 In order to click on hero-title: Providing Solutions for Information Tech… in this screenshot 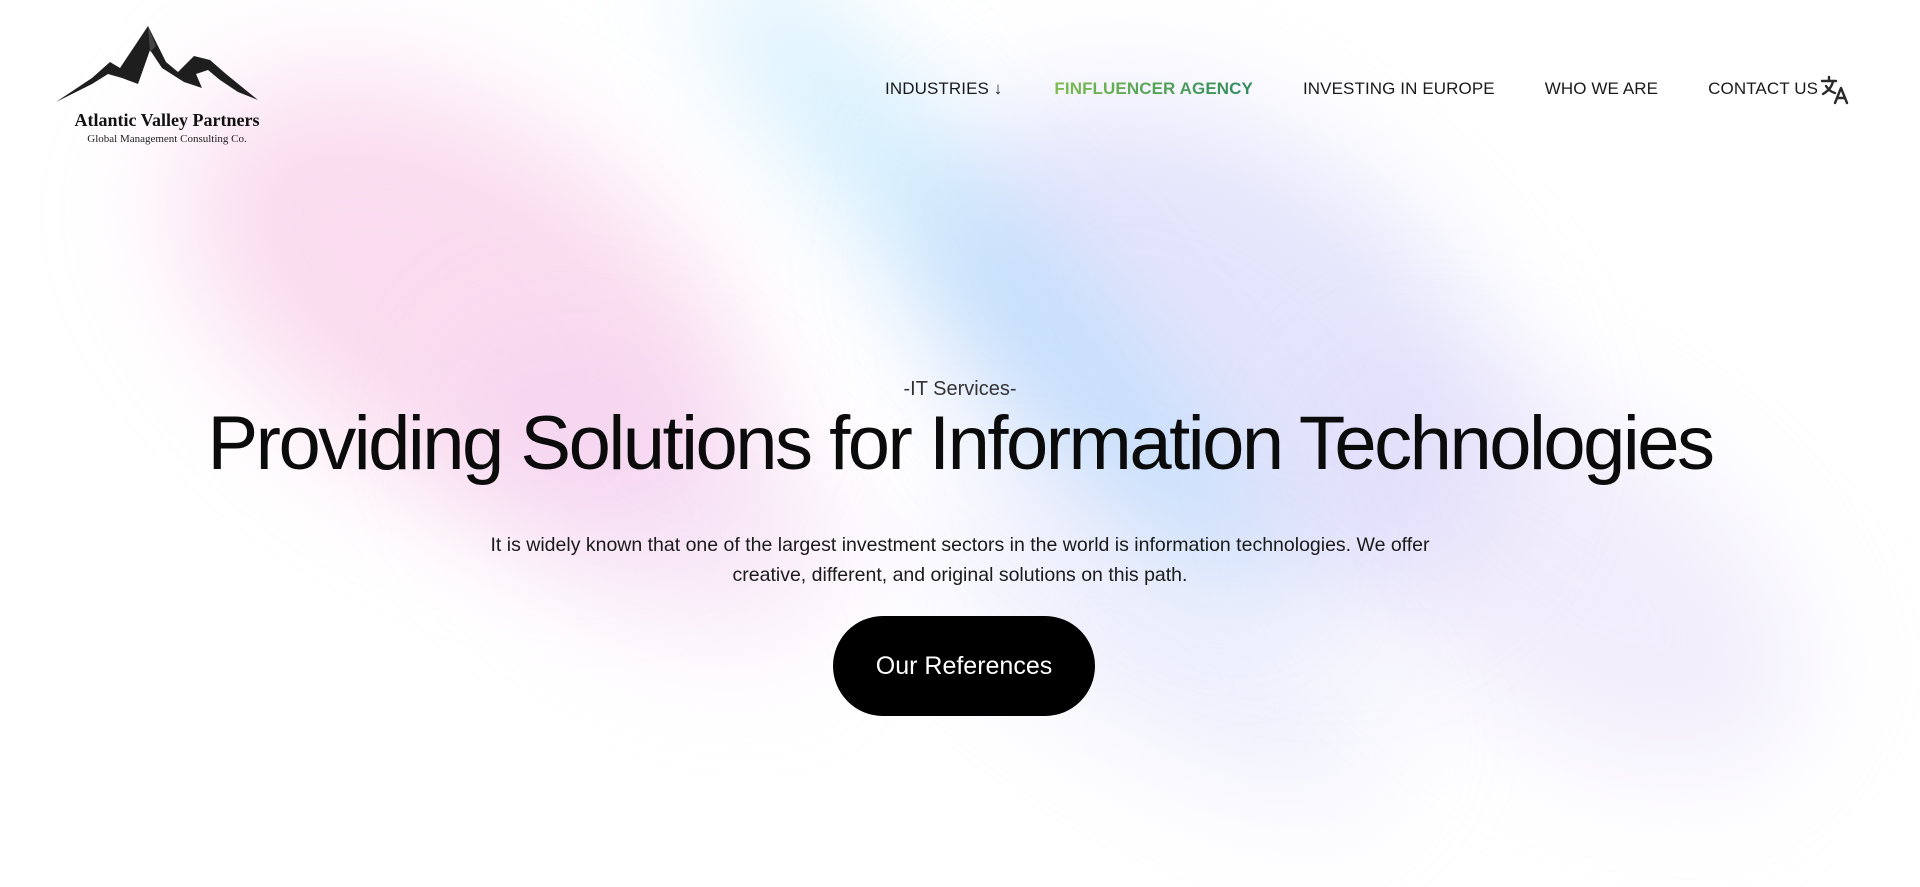, I will do `click(961, 443)`.